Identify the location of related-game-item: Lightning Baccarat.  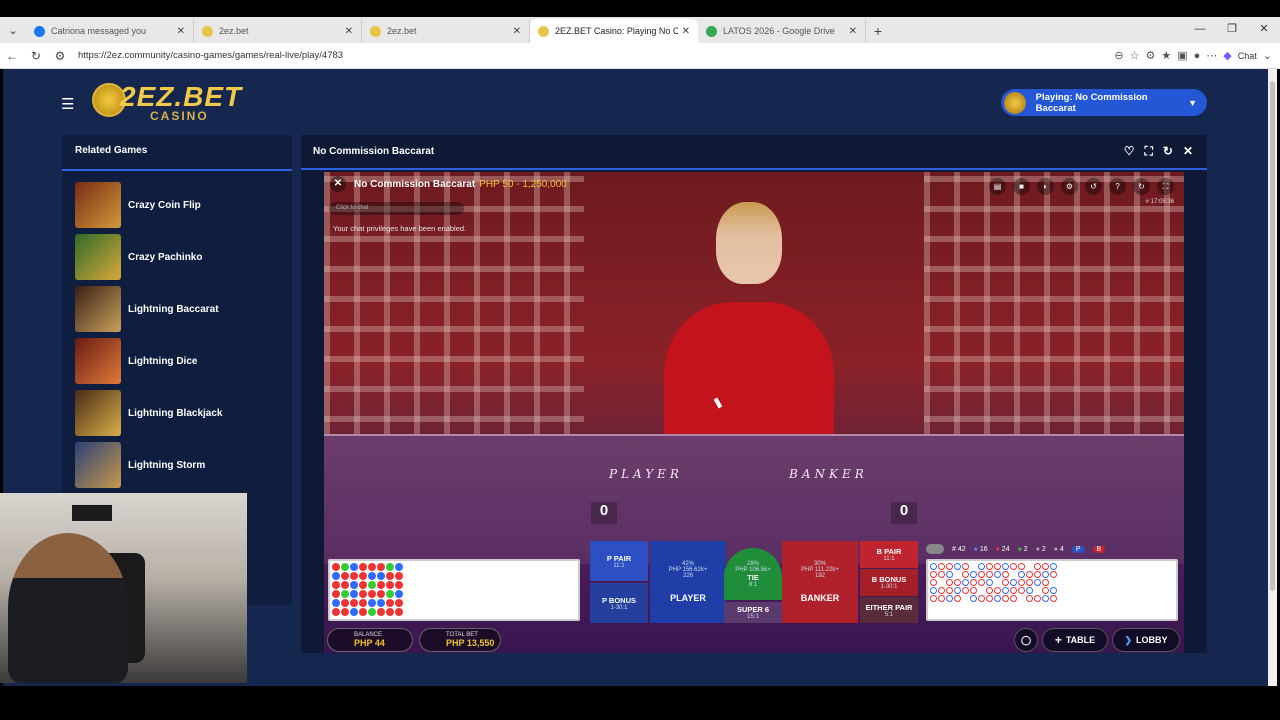
(175, 309).